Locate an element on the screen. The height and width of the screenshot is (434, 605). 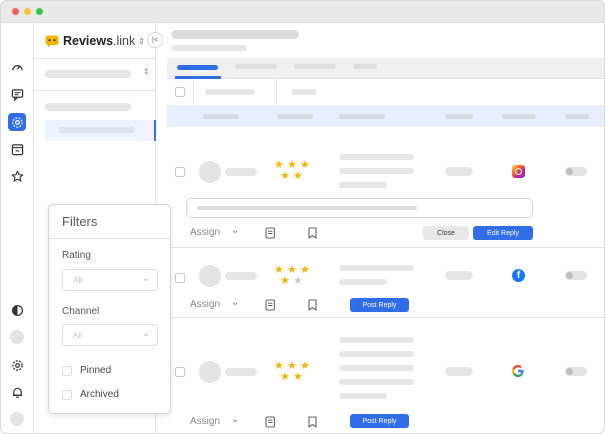
pinned-label: Pinned is located at coordinates (96, 370).